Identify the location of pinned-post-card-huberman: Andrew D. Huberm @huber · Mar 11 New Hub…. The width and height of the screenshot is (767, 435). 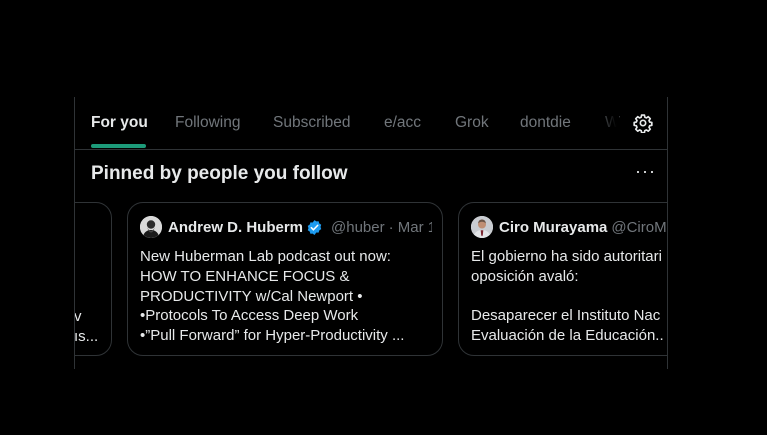
(285, 279).